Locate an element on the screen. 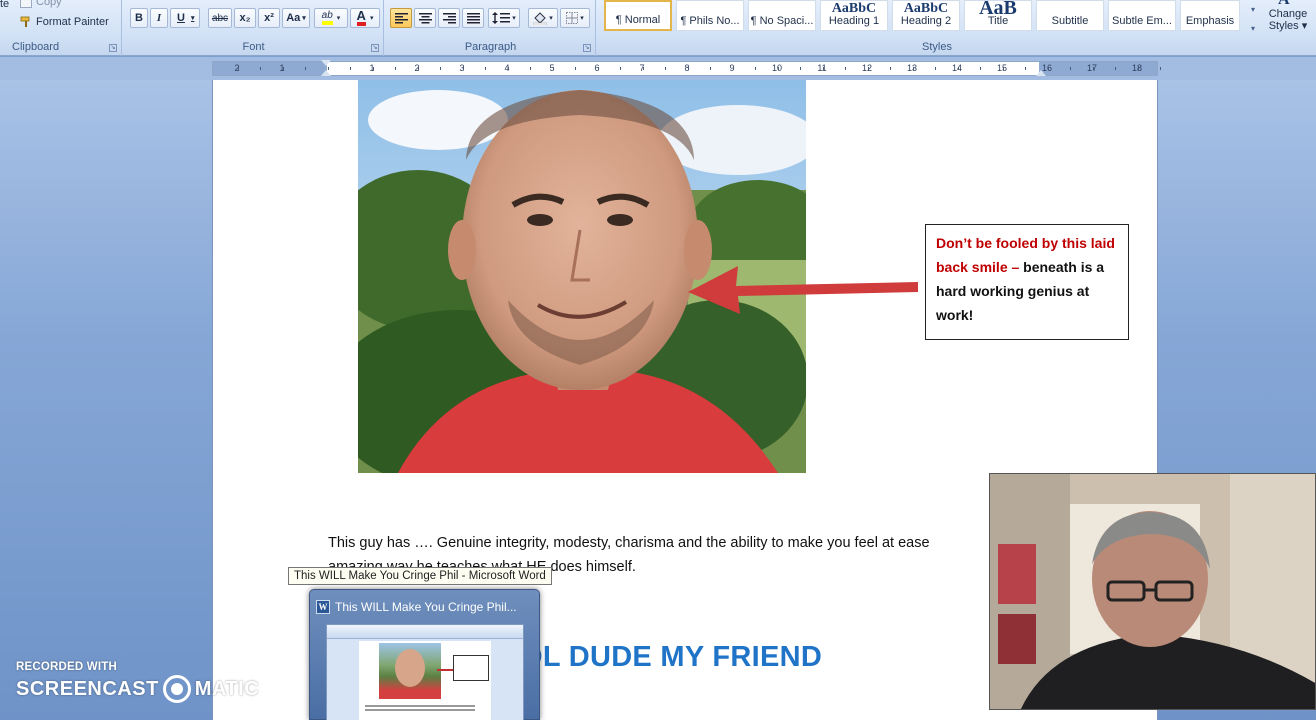 This screenshot has height=720, width=1316. underline-button: U ▾ is located at coordinates (185, 18).